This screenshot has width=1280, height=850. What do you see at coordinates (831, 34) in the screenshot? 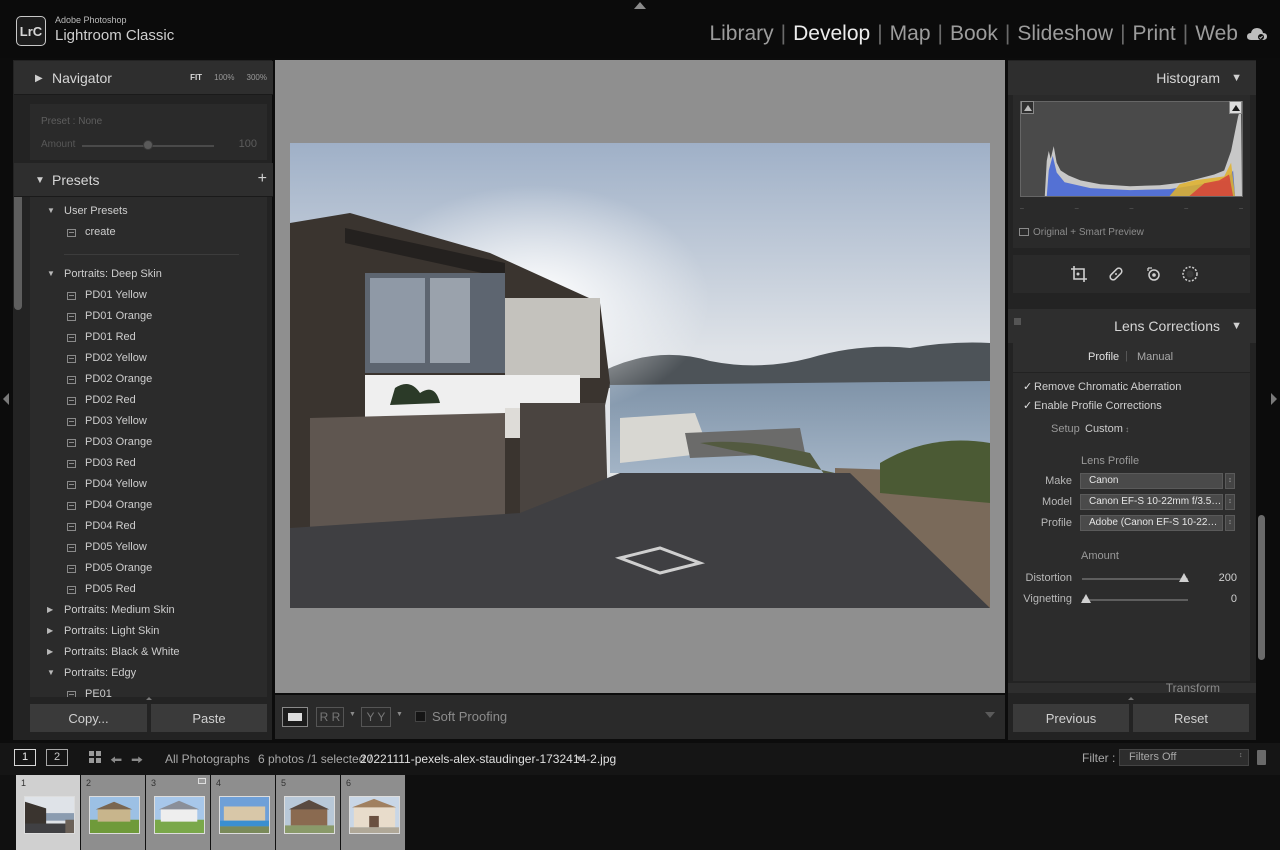
I see `module-develop: Develop` at bounding box center [831, 34].